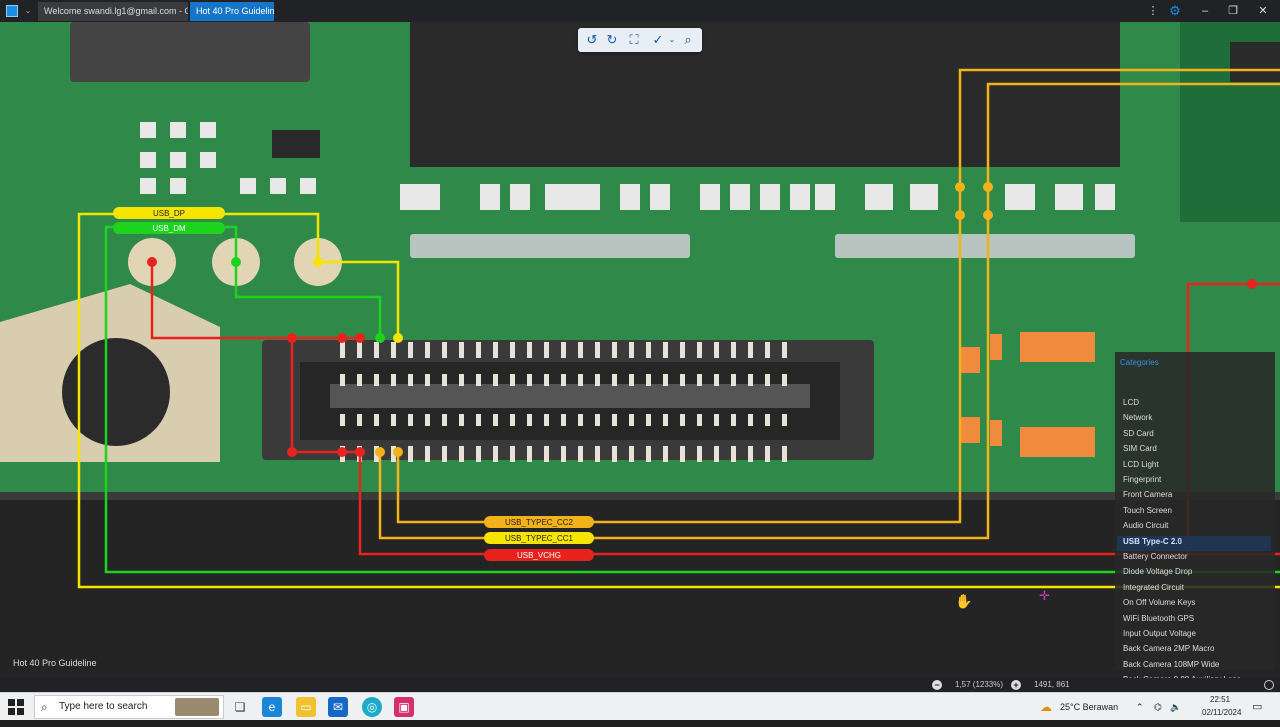 This screenshot has height=727, width=1280. Describe the element at coordinates (1158, 707) in the screenshot. I see `network-icon: ⌬` at that location.